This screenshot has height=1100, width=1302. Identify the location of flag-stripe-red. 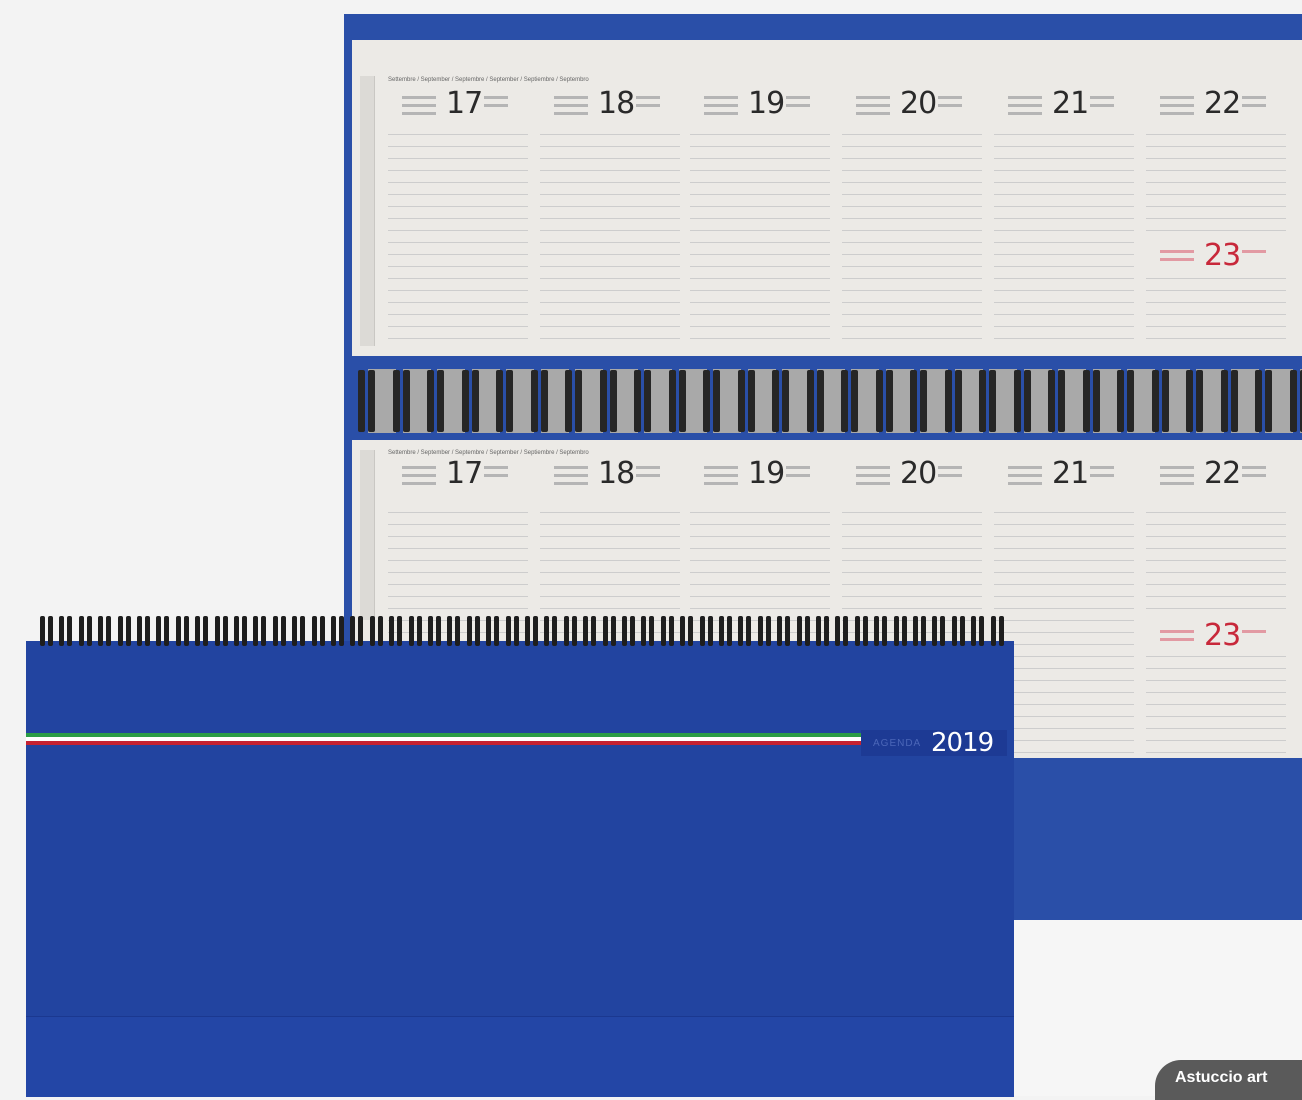
(443, 743).